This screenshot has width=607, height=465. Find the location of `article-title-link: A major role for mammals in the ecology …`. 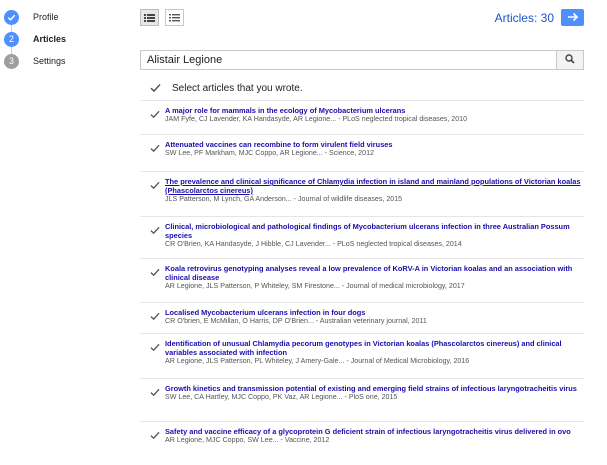

article-title-link: A major role for mammals in the ecology … is located at coordinates (374, 110).